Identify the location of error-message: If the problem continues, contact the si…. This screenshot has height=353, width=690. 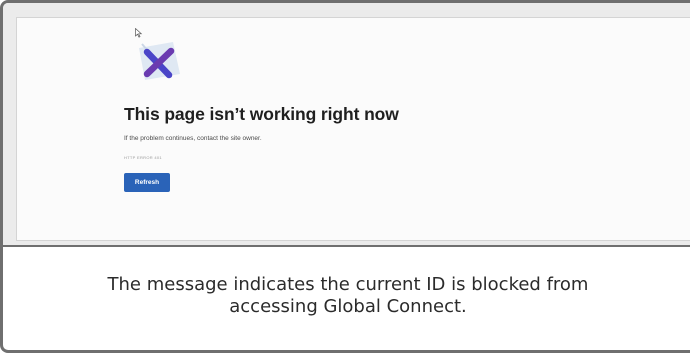
(193, 138).